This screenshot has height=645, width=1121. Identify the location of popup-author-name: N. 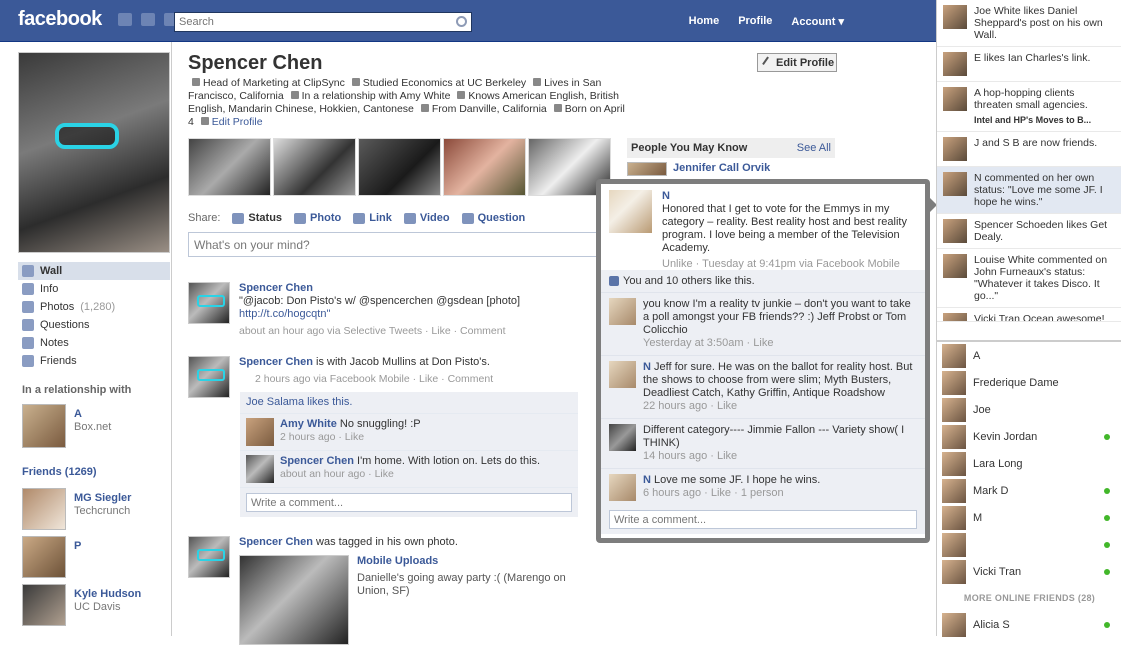
(789, 196).